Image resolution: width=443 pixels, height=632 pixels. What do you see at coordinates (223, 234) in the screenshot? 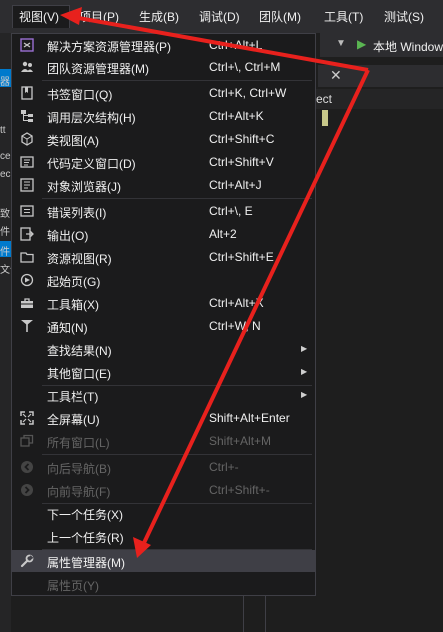
I see `menu-item-shortcut: Alt+2` at bounding box center [223, 234].